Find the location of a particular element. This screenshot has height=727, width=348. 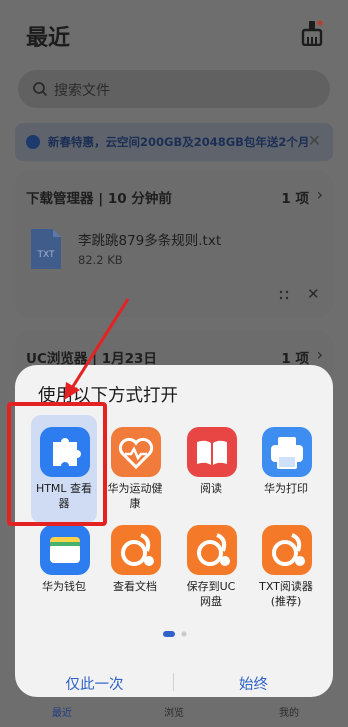

page-title: 最近 is located at coordinates (48, 38).